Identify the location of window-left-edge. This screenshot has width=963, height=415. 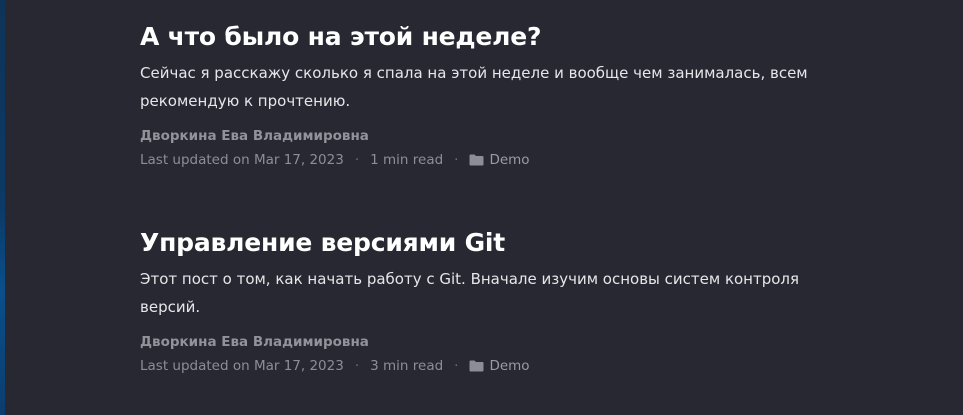
(2, 207).